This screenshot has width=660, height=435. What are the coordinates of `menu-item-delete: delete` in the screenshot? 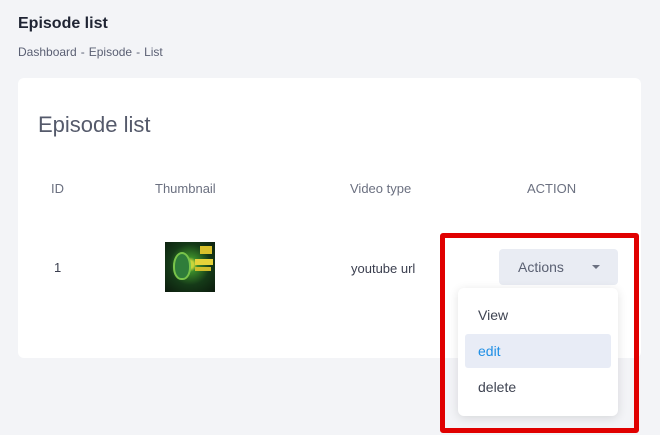 It's located at (538, 387).